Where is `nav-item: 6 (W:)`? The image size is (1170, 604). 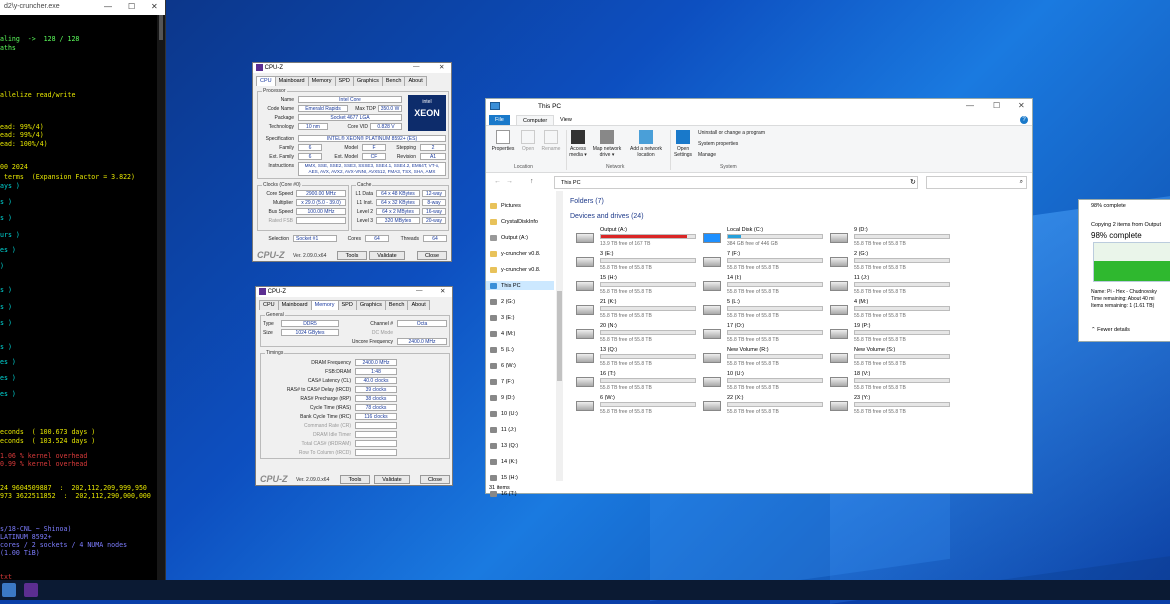
nav-item: 6 (W:) is located at coordinates (503, 365).